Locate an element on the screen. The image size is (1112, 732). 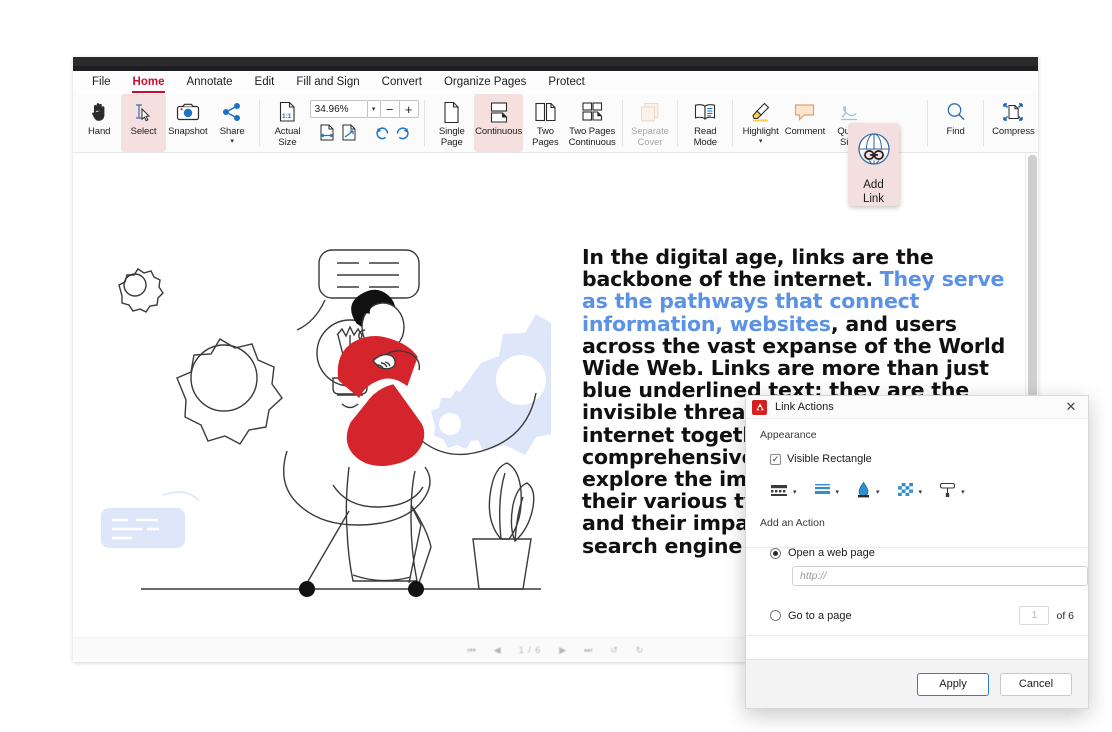
menu-label: Organize Pages is located at coordinates (485, 82).